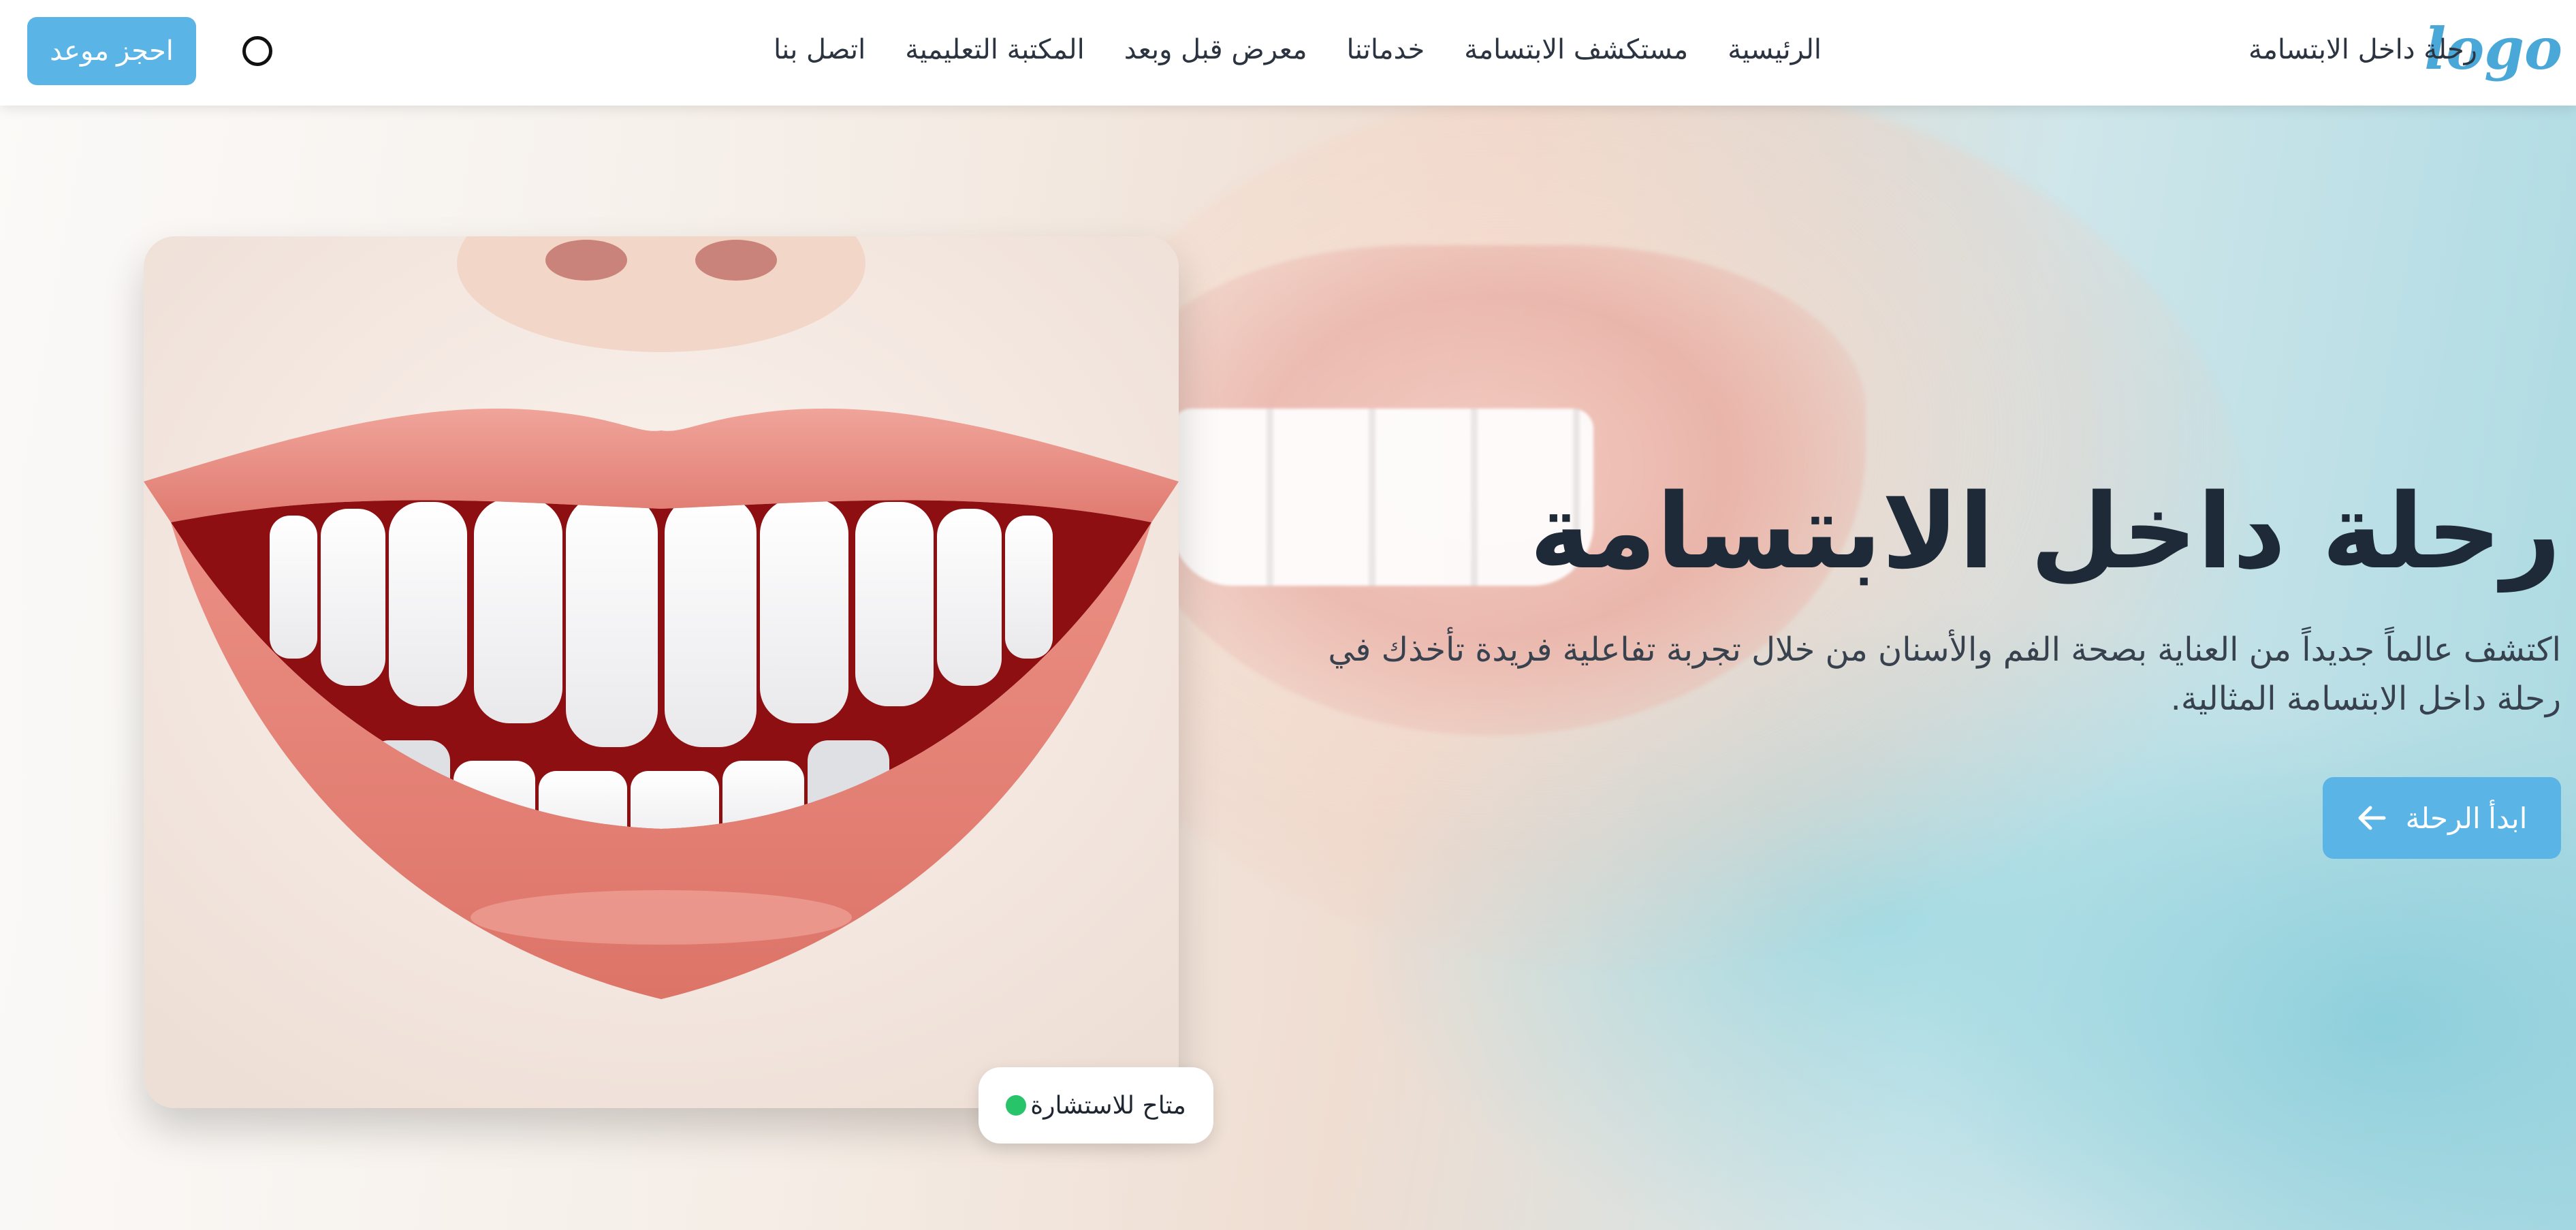 The image size is (2576, 1230). Describe the element at coordinates (1215, 54) in the screenshot. I see `nav-link-before-after: معرض قبل وبعد` at that location.